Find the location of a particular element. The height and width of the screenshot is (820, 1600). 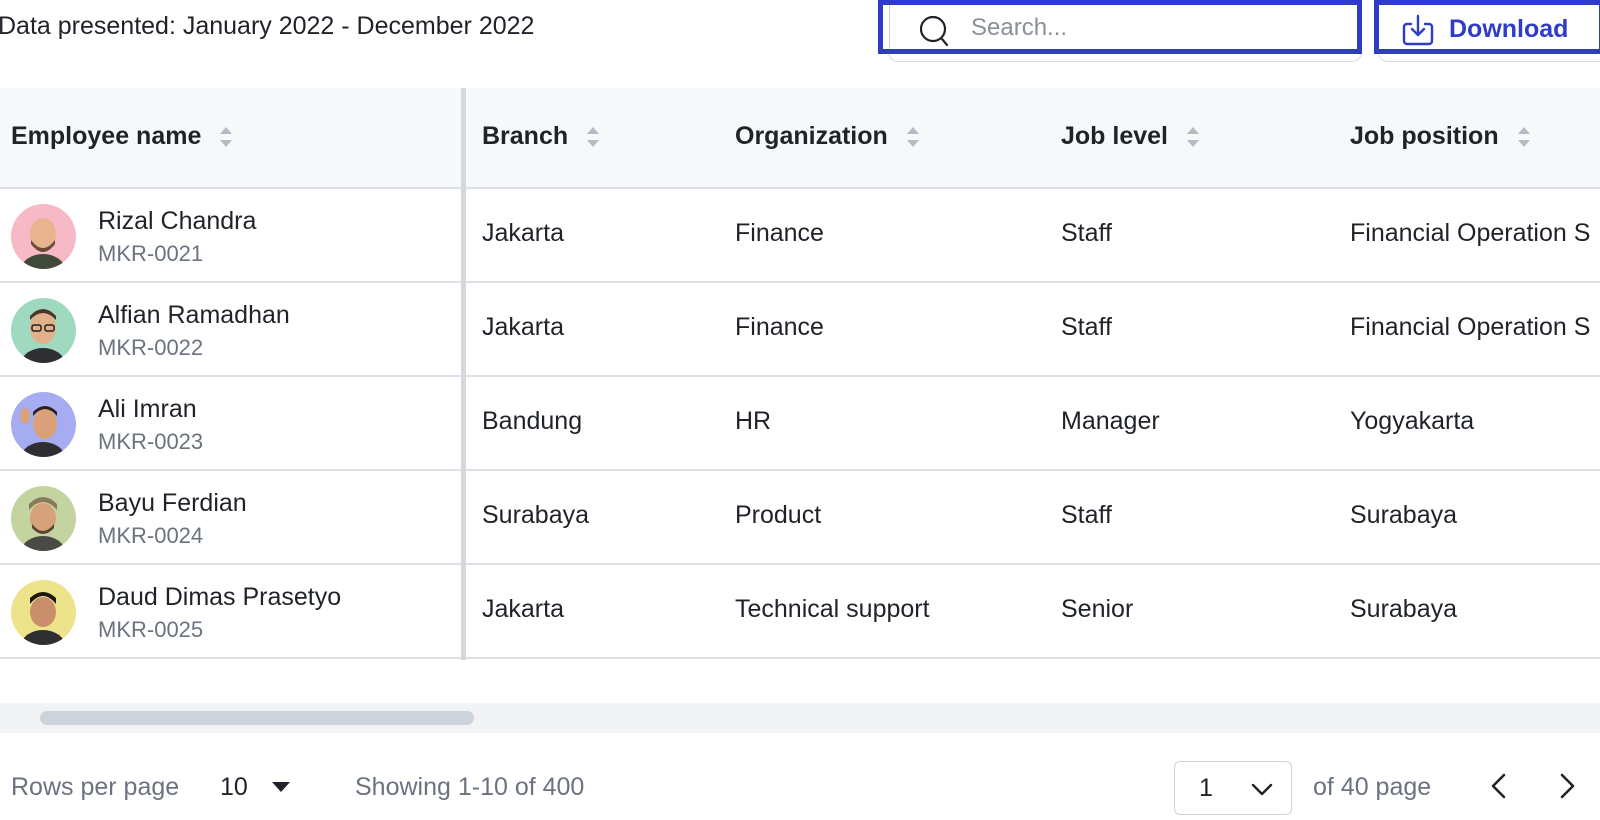

column-header-branch: Branch is located at coordinates (541, 136).